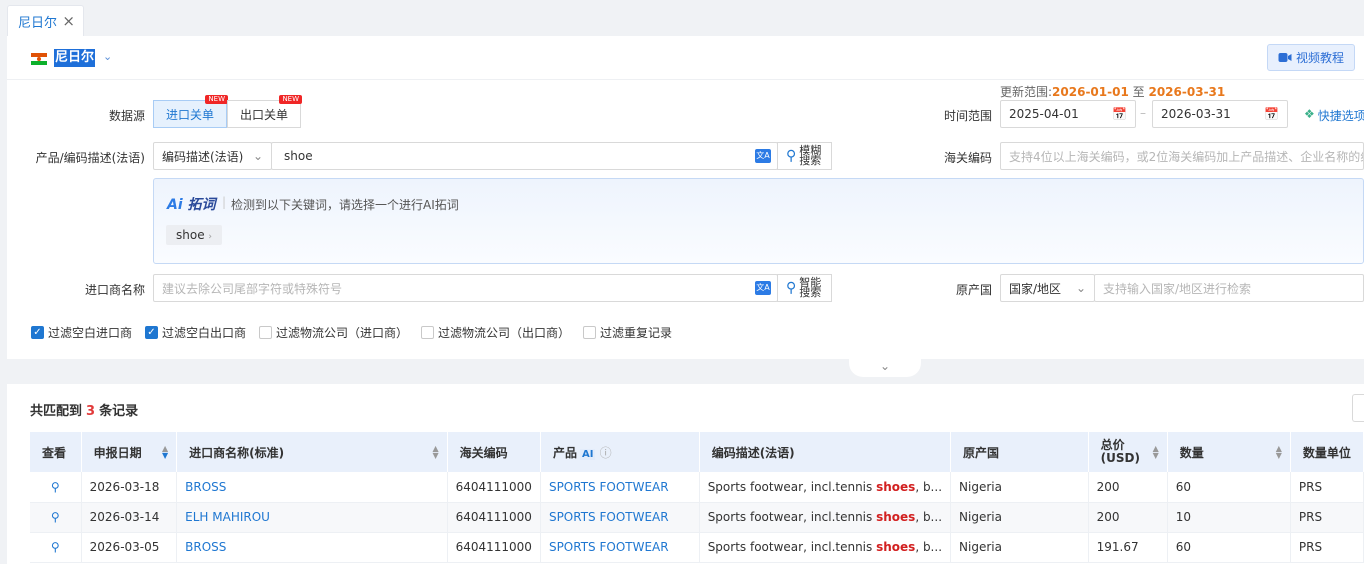 Image resolution: width=1364 pixels, height=564 pixels. Describe the element at coordinates (175, 205) in the screenshot. I see `ai-icon: Ai` at that location.